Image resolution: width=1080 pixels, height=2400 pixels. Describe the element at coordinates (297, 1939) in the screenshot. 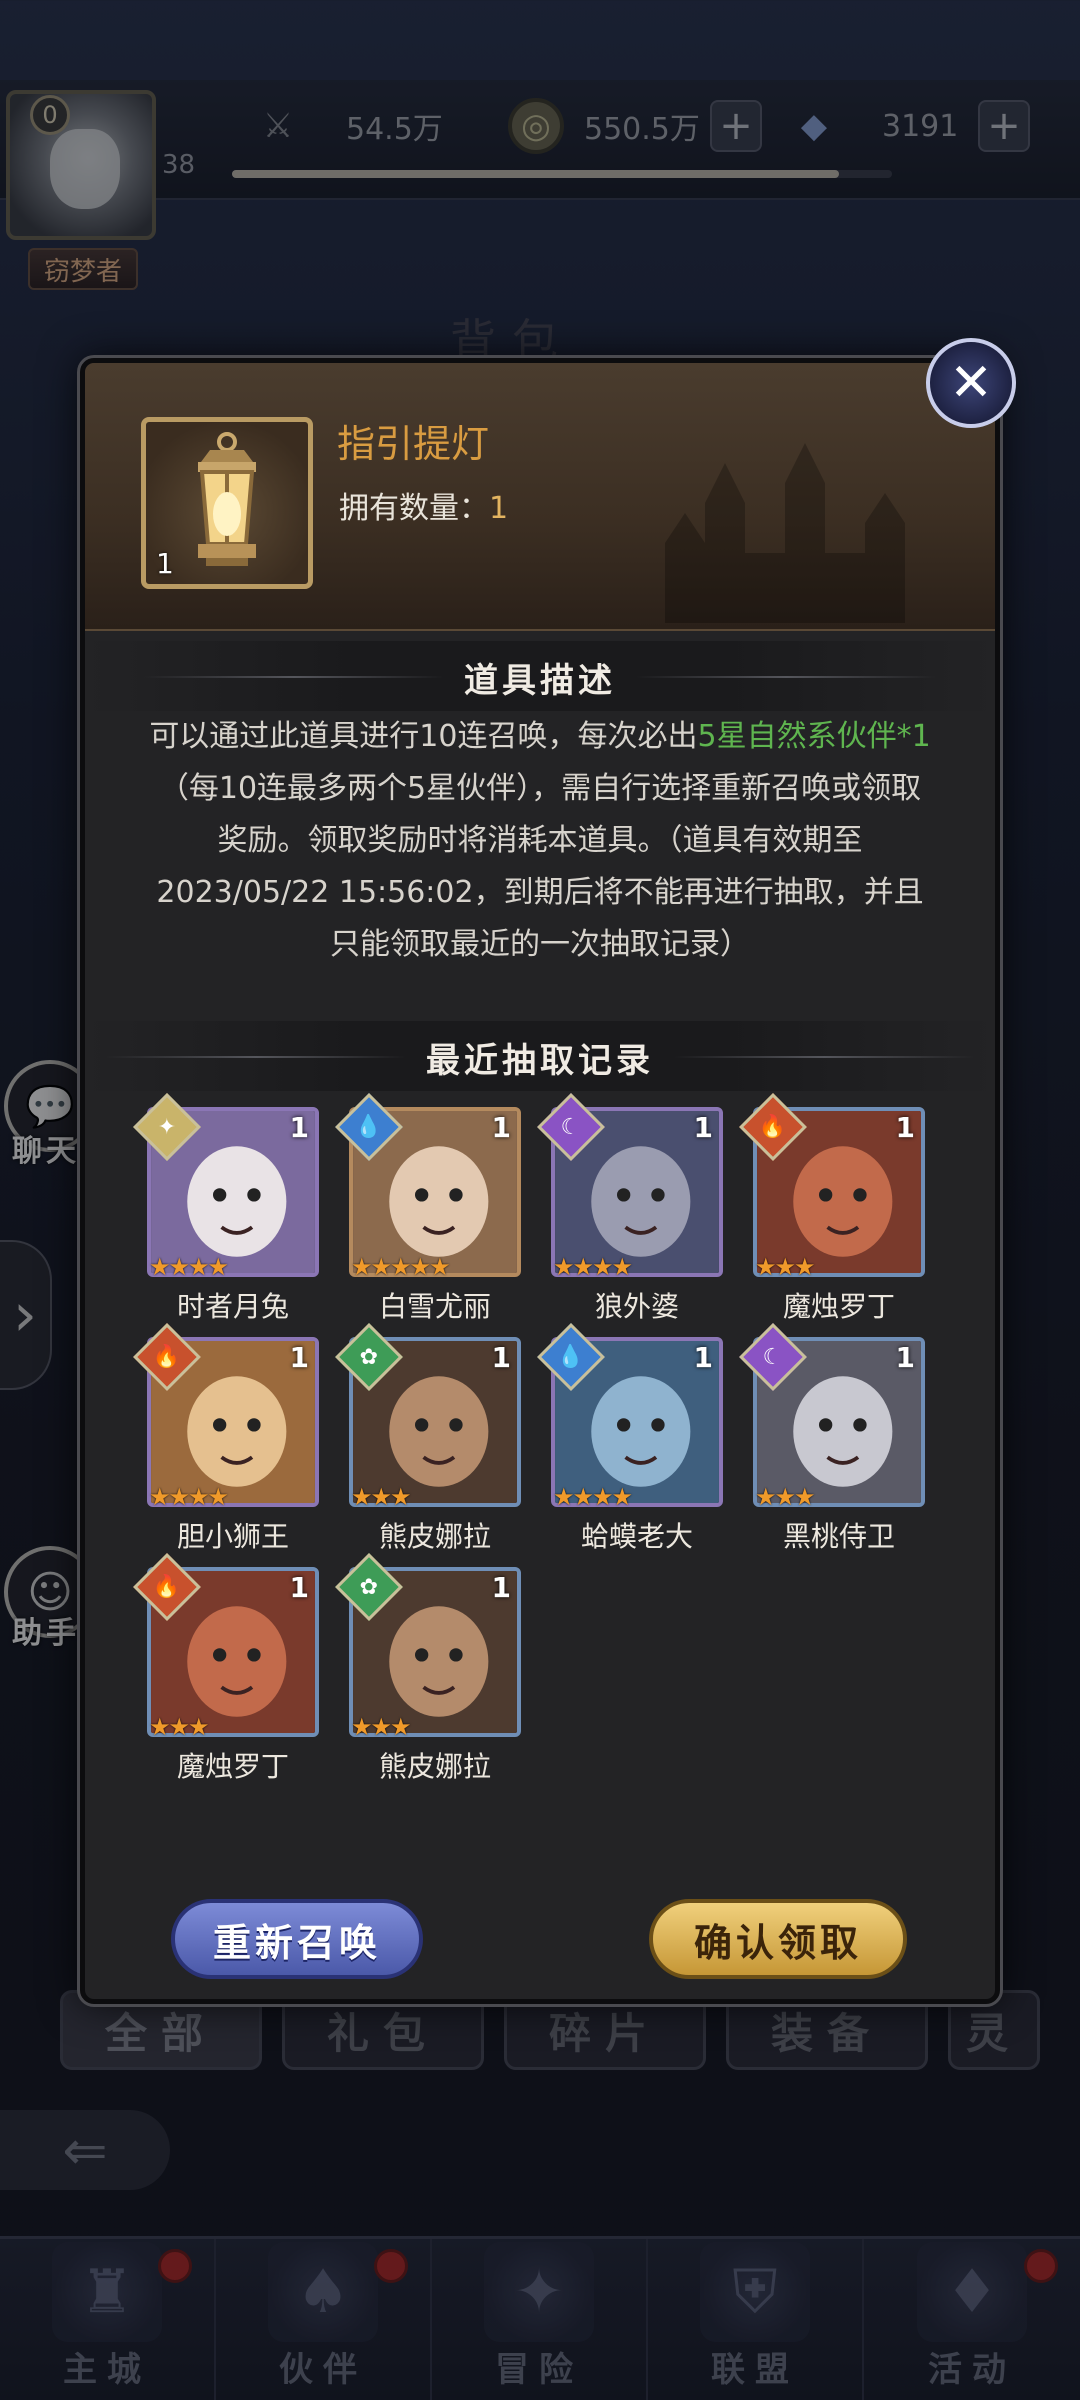

I see `resummon-button: 重新召唤` at that location.